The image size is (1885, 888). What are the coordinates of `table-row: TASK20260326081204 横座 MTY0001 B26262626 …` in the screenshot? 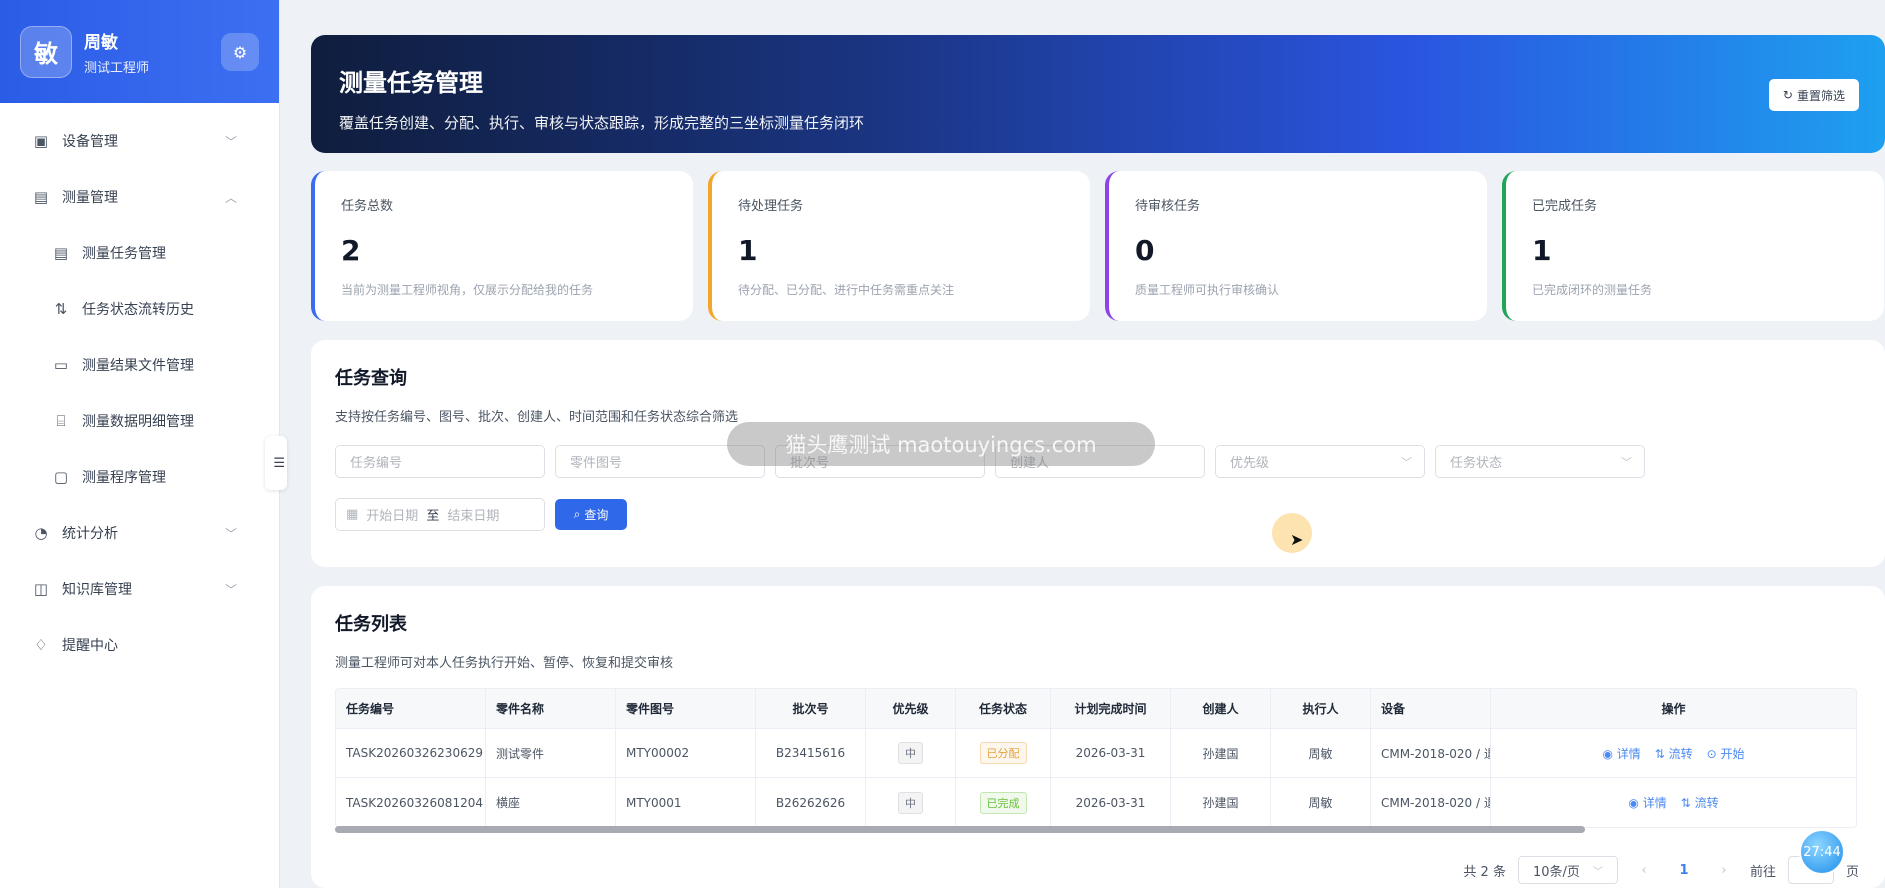 It's located at (1096, 802).